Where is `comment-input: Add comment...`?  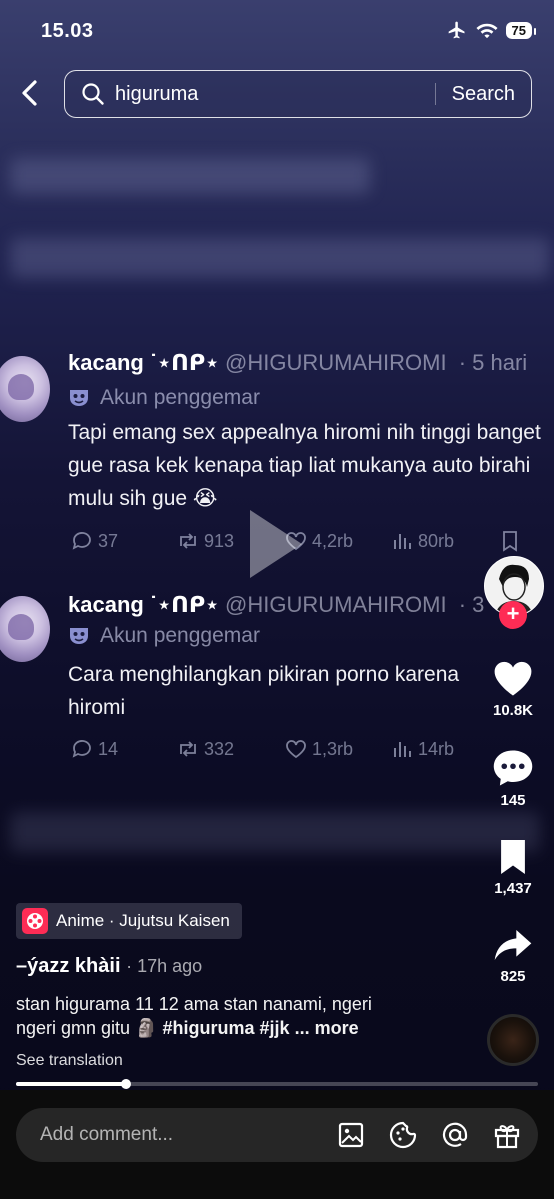
comment-input: Add comment... is located at coordinates (277, 1135).